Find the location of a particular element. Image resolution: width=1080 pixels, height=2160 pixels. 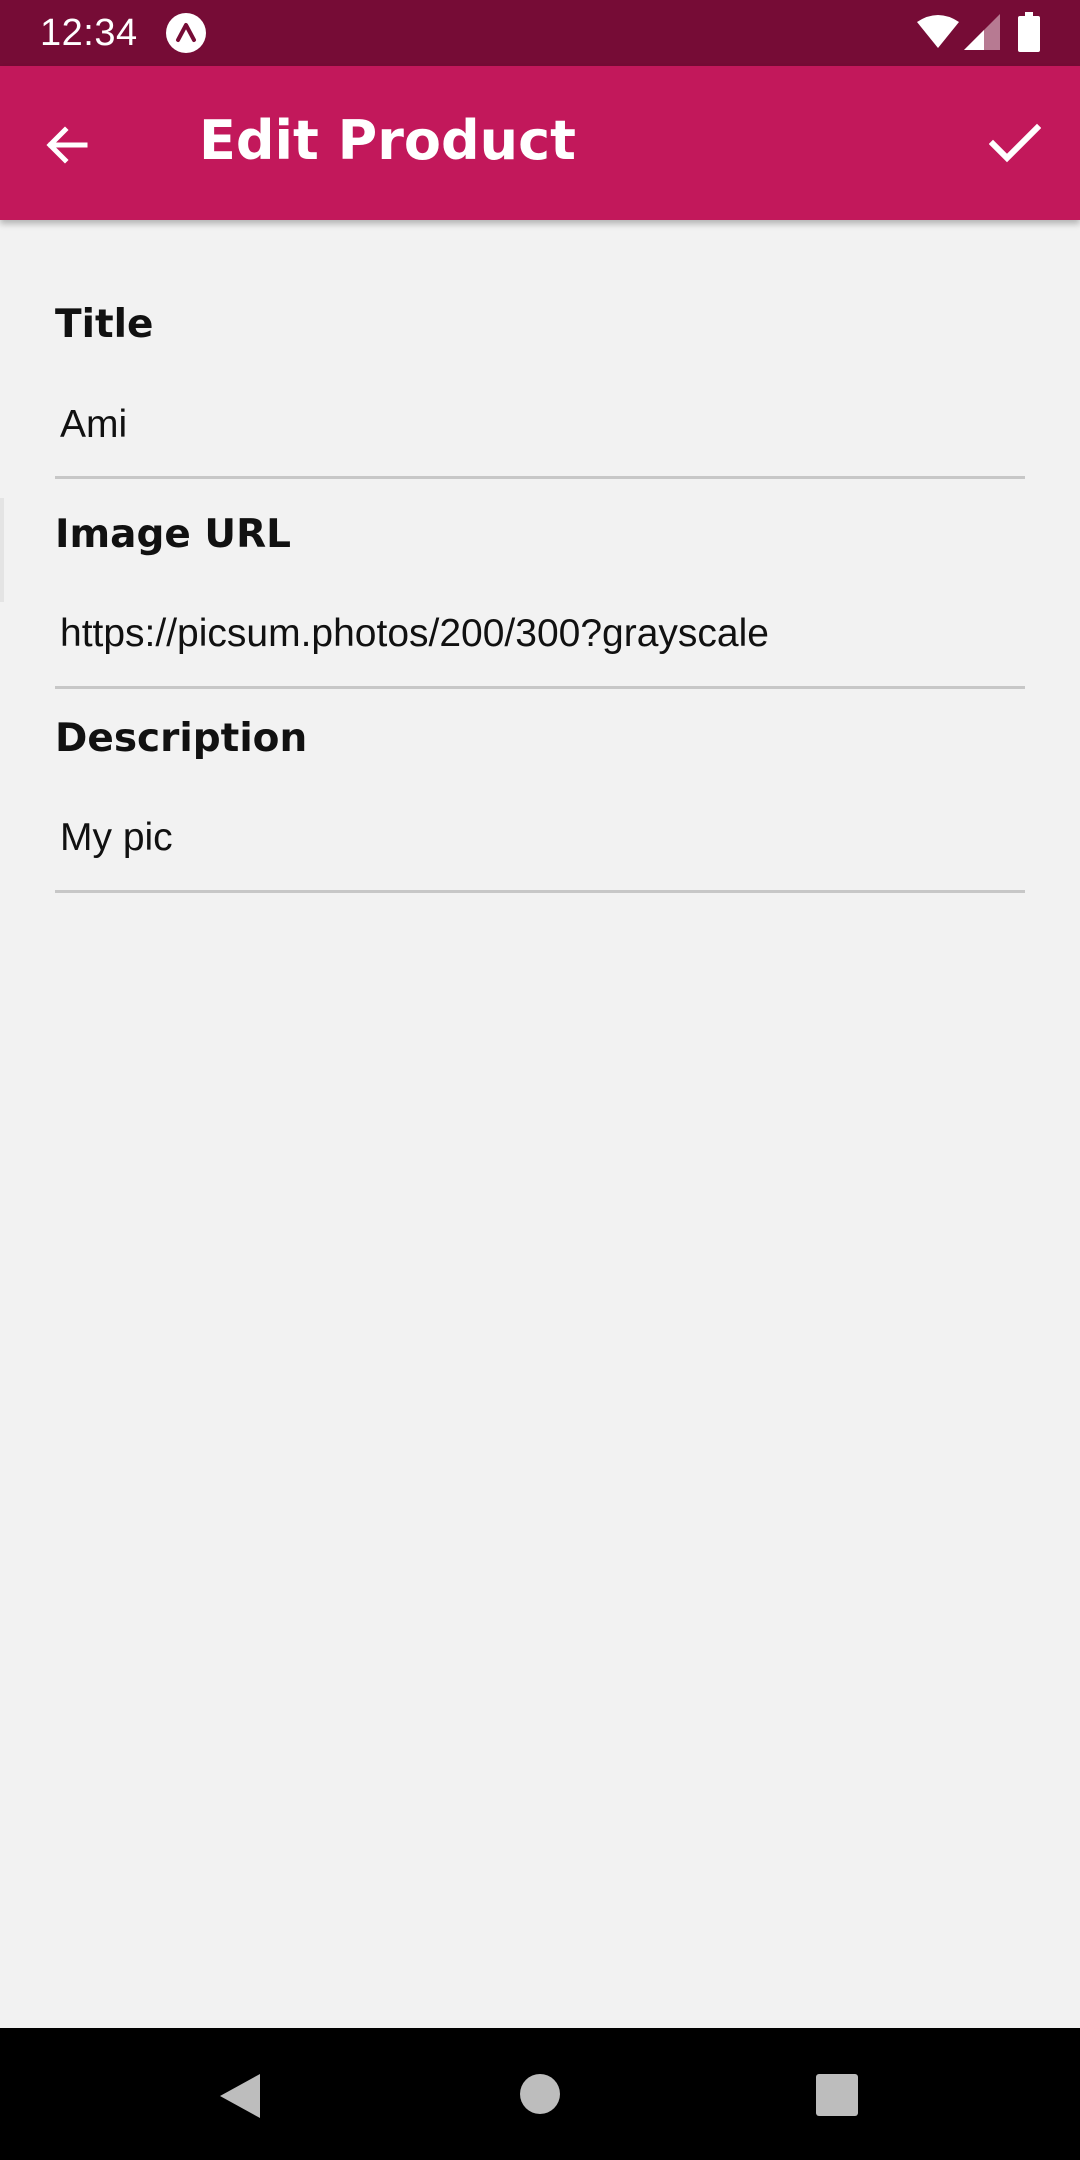

battery-icon is located at coordinates (1029, 32).